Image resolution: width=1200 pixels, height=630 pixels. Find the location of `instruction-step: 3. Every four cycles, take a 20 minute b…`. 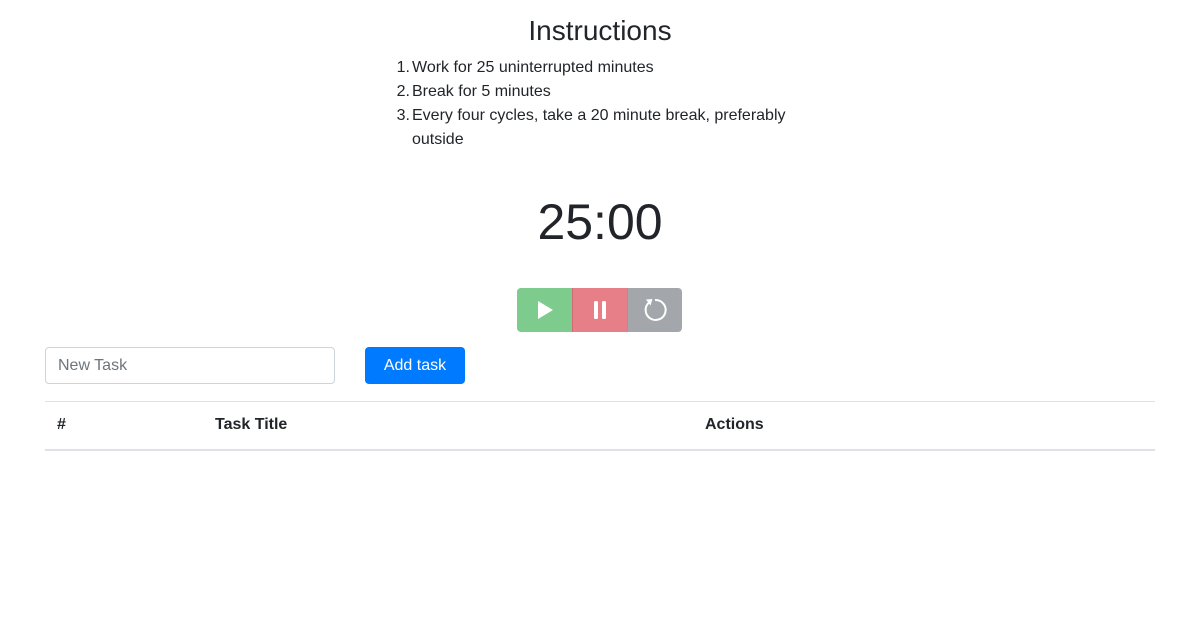

instruction-step: 3. Every four cycles, take a 20 minute b… is located at coordinates (594, 128).